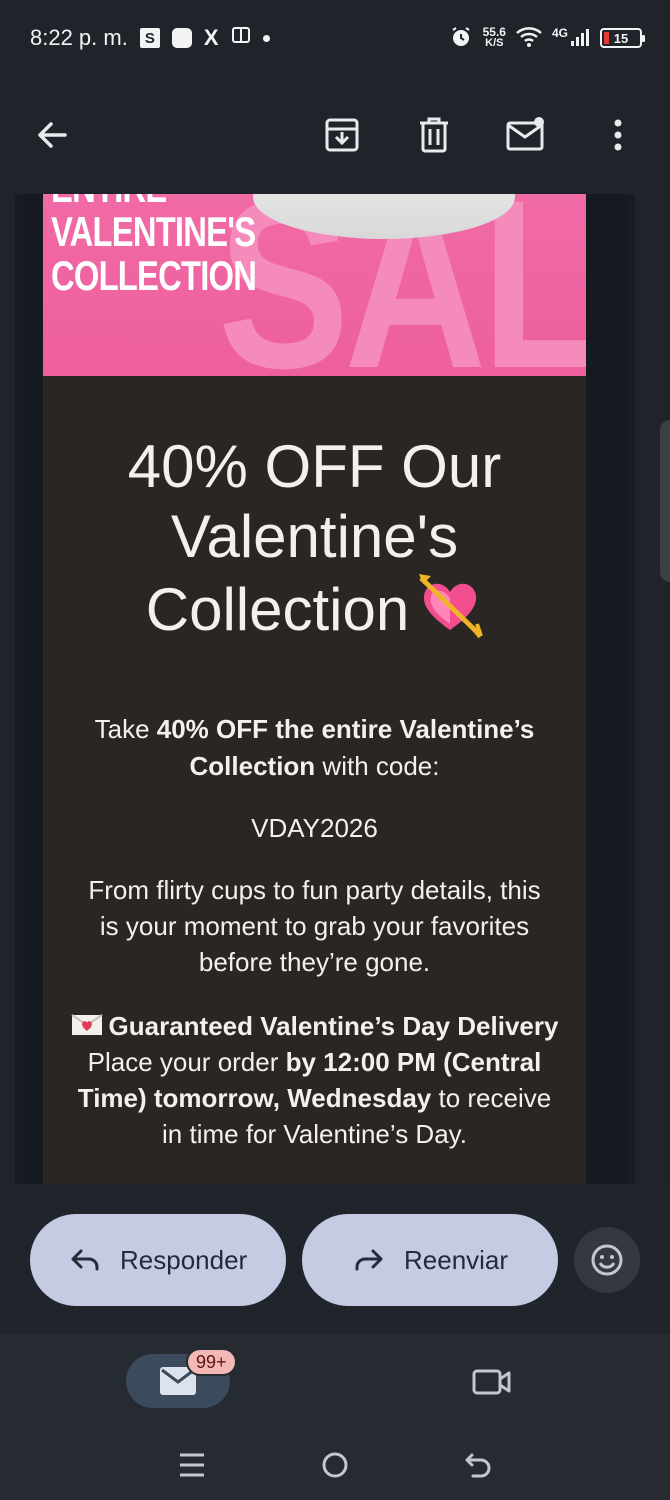 The height and width of the screenshot is (1500, 670). What do you see at coordinates (154, 275) in the screenshot?
I see `hero-line-2: COLLECTION` at bounding box center [154, 275].